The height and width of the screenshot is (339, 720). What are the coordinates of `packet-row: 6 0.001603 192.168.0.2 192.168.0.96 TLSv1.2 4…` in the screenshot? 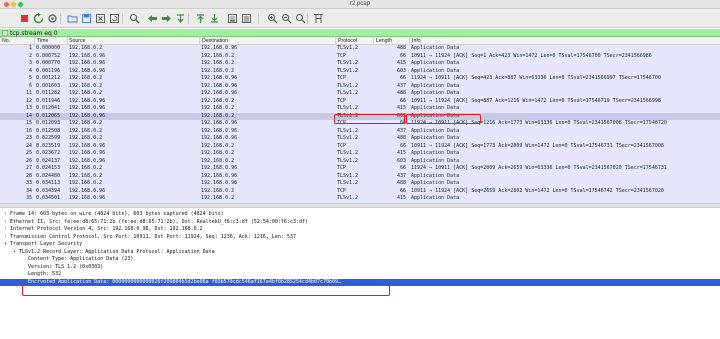 It's located at (360, 87).